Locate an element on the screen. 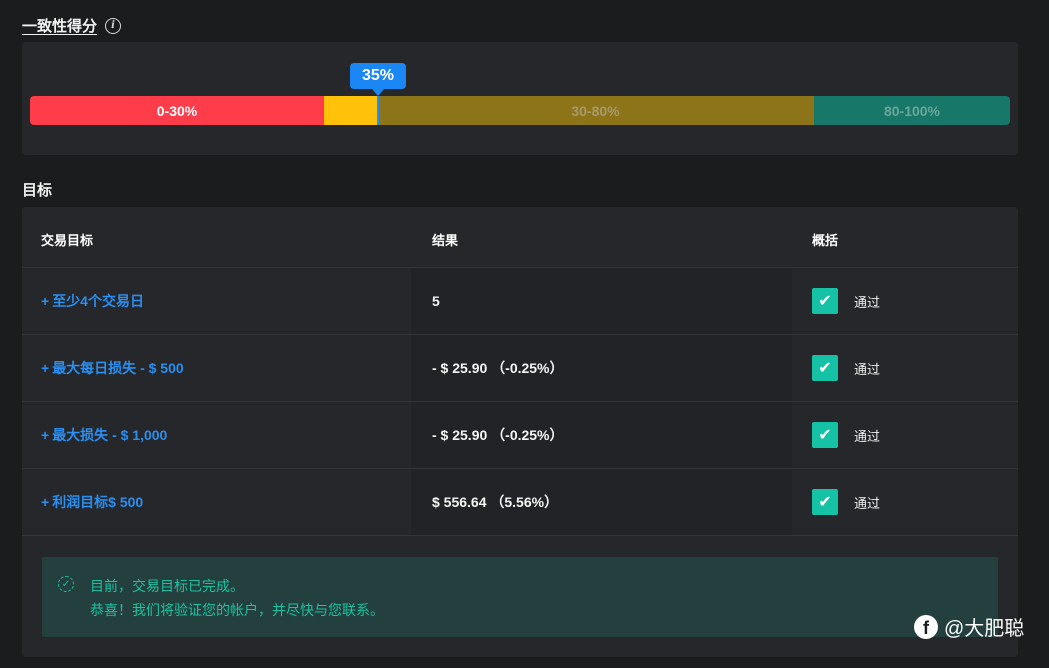  header-goal: 交易目标 is located at coordinates (67, 240).